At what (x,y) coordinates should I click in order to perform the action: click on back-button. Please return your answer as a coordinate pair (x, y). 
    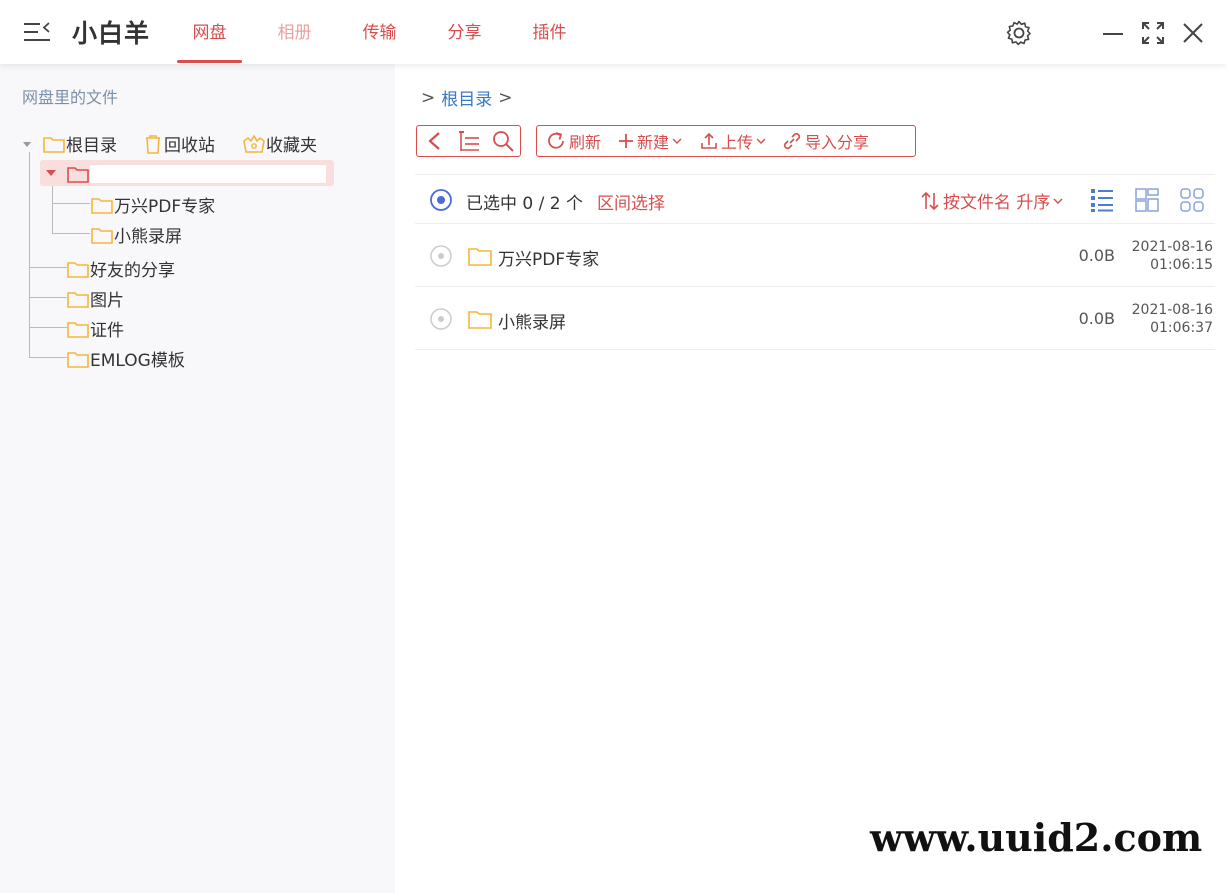
    Looking at the image, I should click on (434, 141).